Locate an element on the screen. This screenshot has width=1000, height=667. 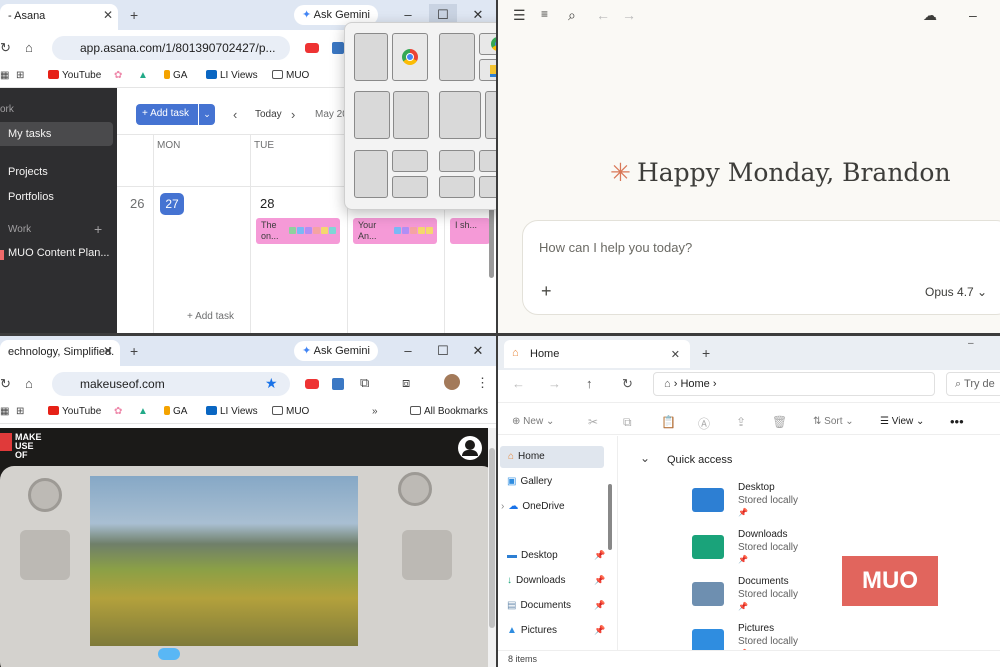
avatar is located at coordinates (452, 382).